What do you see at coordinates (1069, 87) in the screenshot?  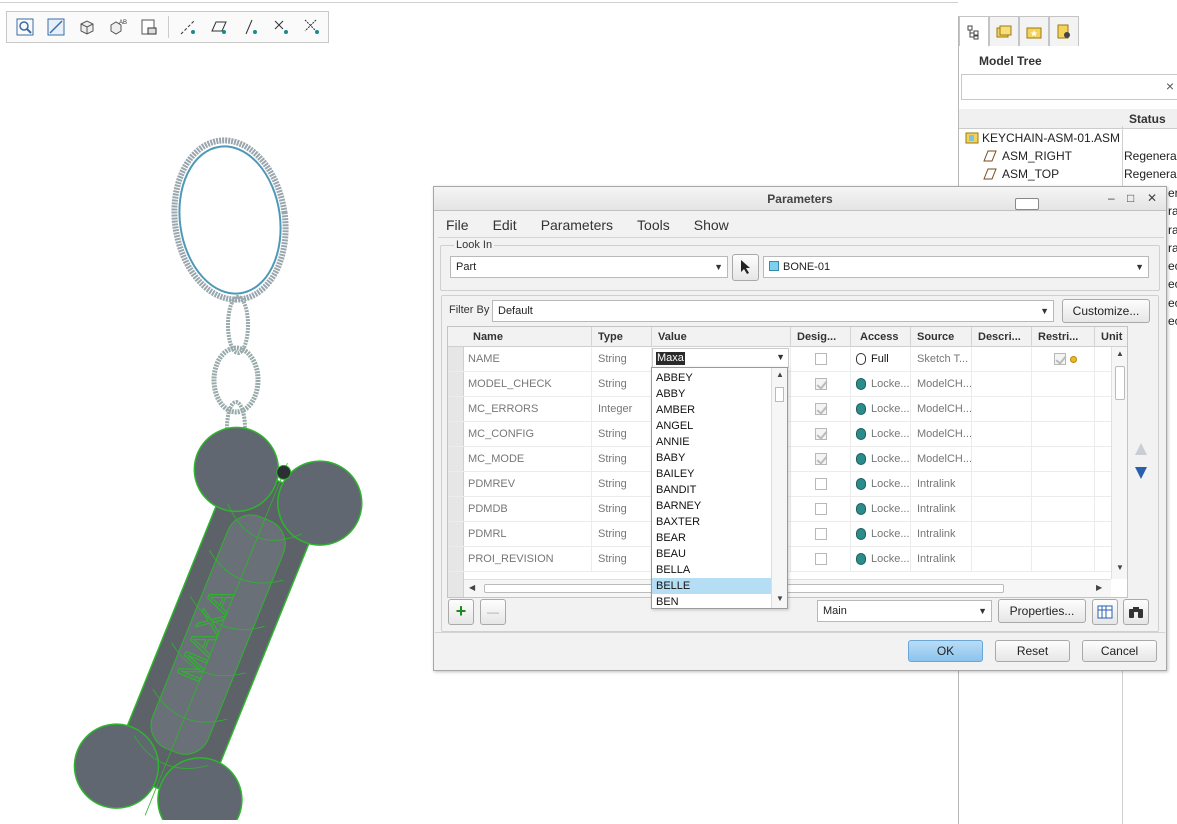 I see `model-tree-search-input: ×` at bounding box center [1069, 87].